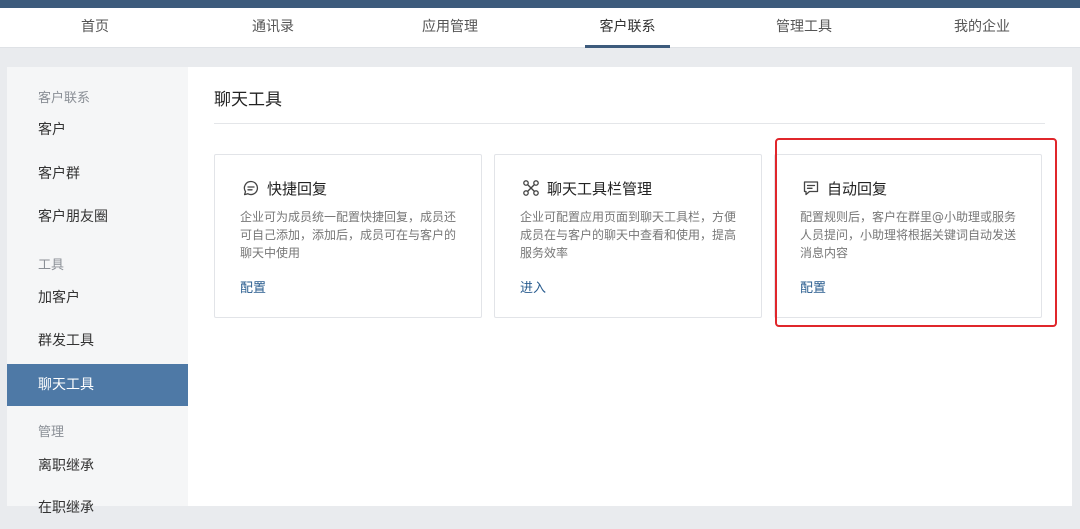 This screenshot has height=529, width=1080. I want to click on top-bar, so click(540, 4).